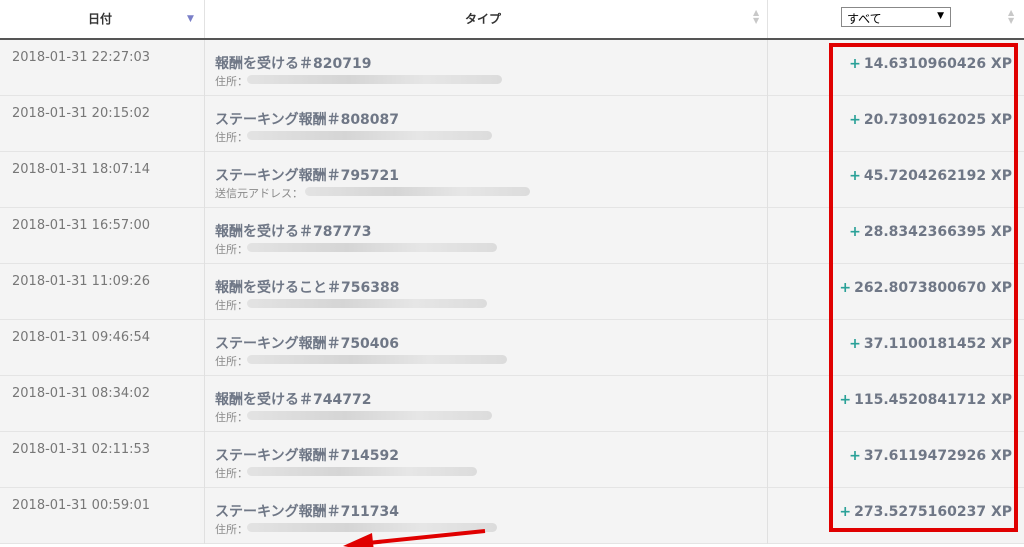  I want to click on annotation-arrow-head, so click(358, 540).